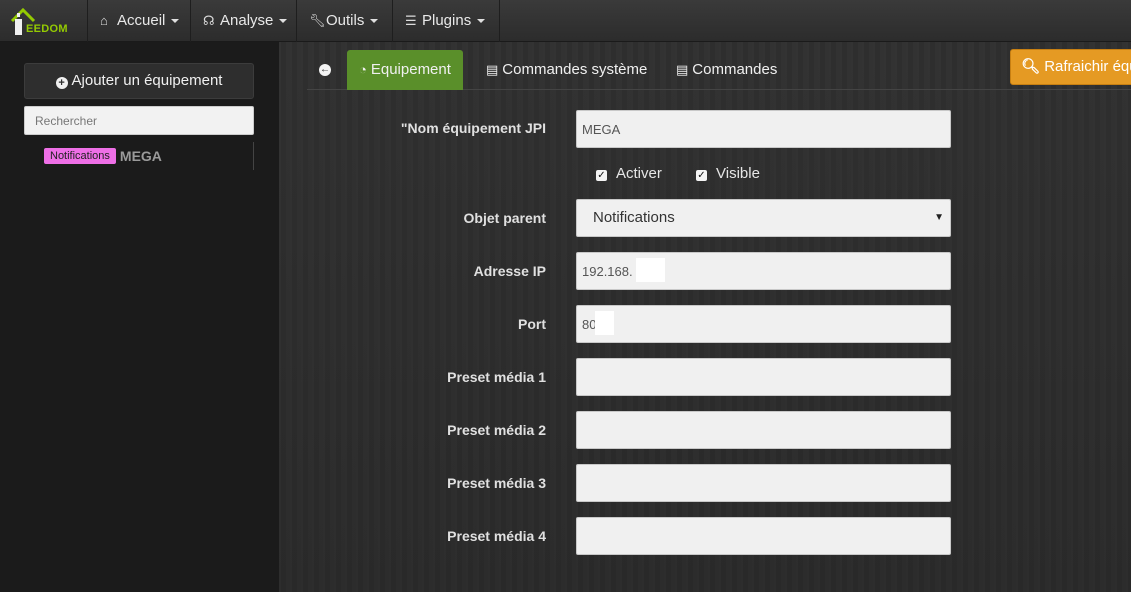 The height and width of the screenshot is (592, 1131). I want to click on nav-accueil-label: Accueil, so click(141, 20).